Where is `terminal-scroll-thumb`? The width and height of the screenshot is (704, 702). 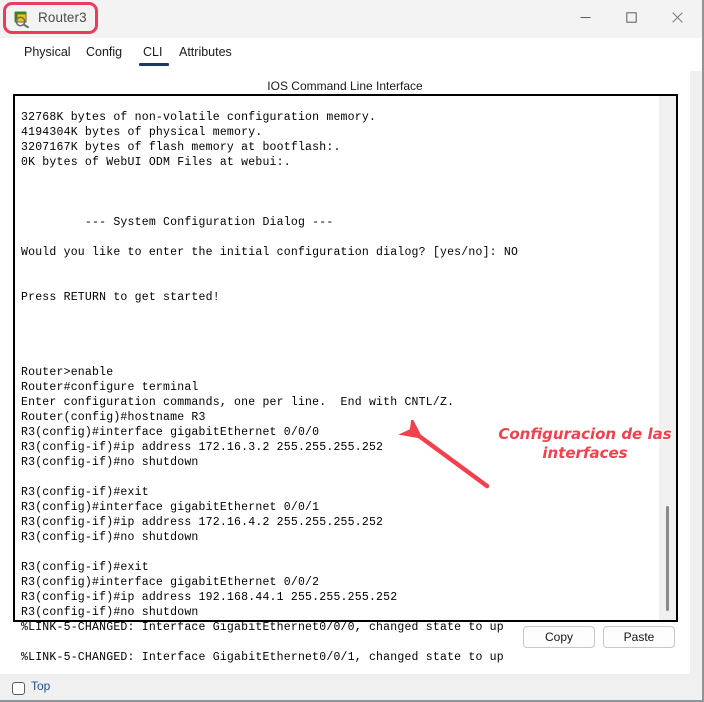
terminal-scroll-thumb is located at coordinates (667, 558).